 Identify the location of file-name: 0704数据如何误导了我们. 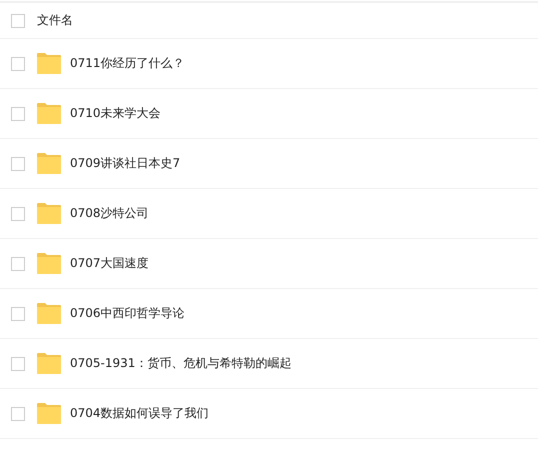
(139, 413).